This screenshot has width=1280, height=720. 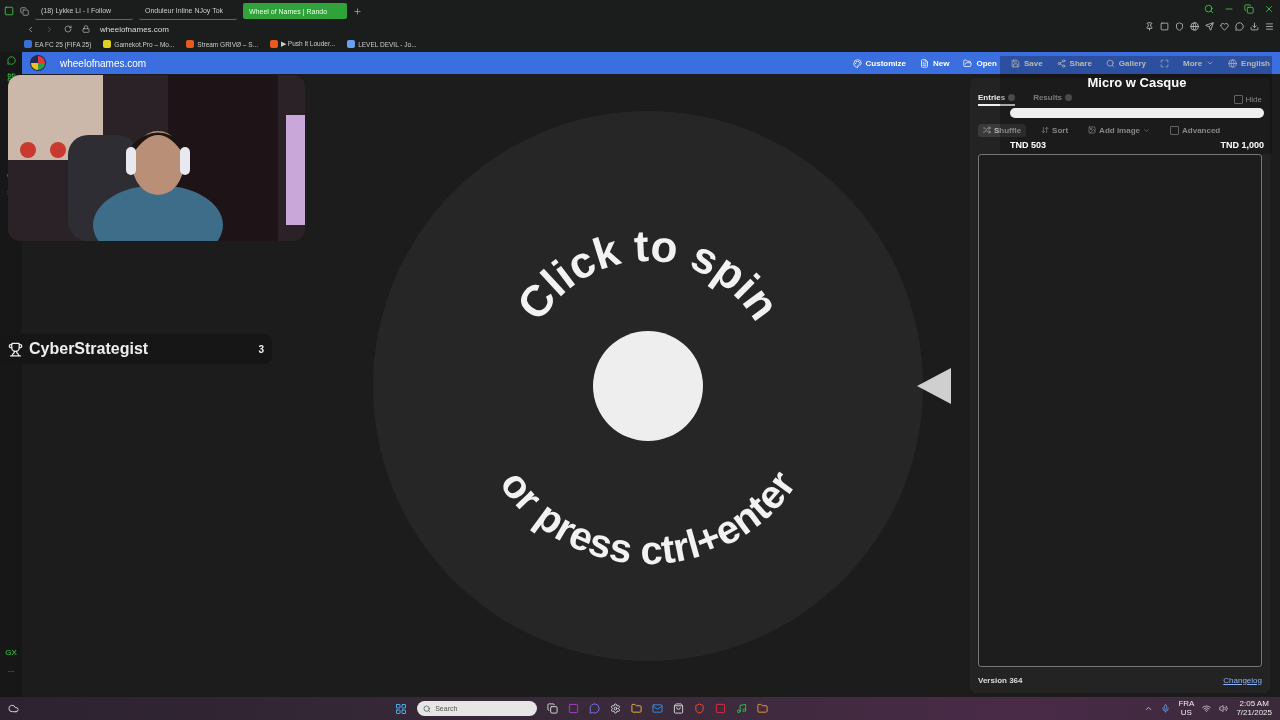 What do you see at coordinates (15, 349) in the screenshot?
I see `trophy-icon` at bounding box center [15, 349].